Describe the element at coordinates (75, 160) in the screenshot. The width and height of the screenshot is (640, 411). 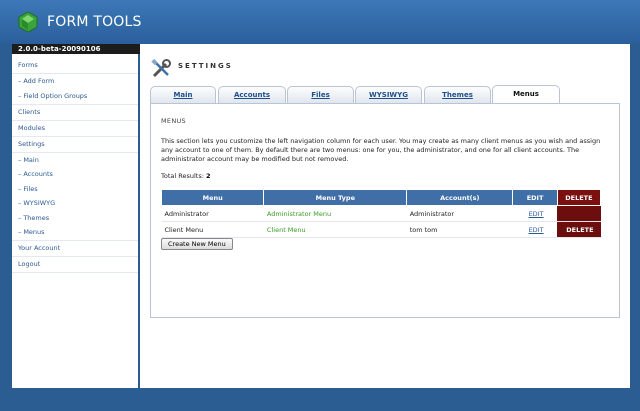
I see `sidebar-item-main: – Main` at that location.